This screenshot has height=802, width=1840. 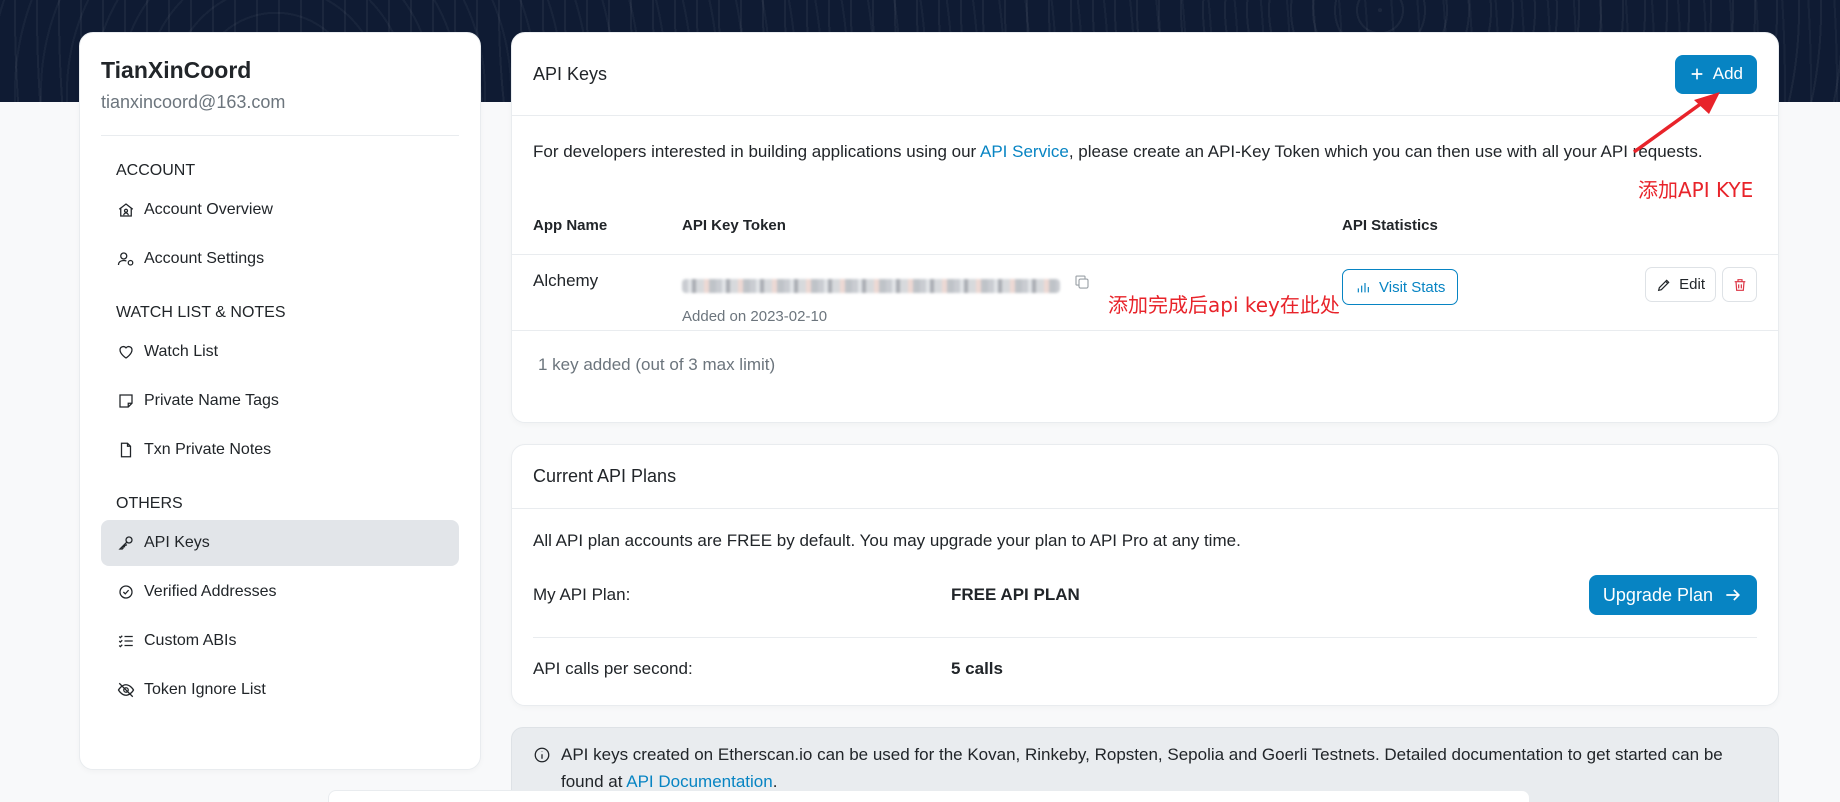 What do you see at coordinates (149, 503) in the screenshot?
I see `sidebar-section-others: OTHERS` at bounding box center [149, 503].